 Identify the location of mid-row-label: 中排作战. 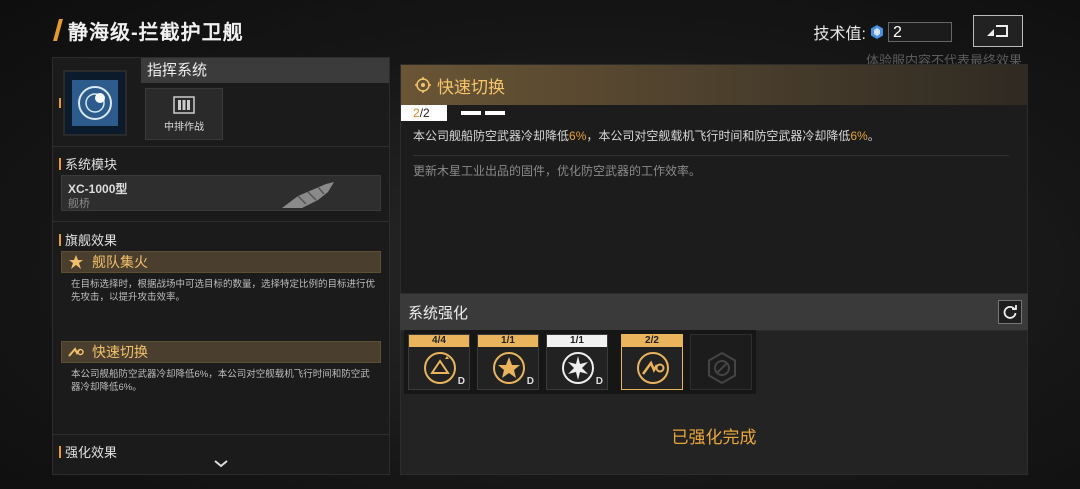
(184, 127).